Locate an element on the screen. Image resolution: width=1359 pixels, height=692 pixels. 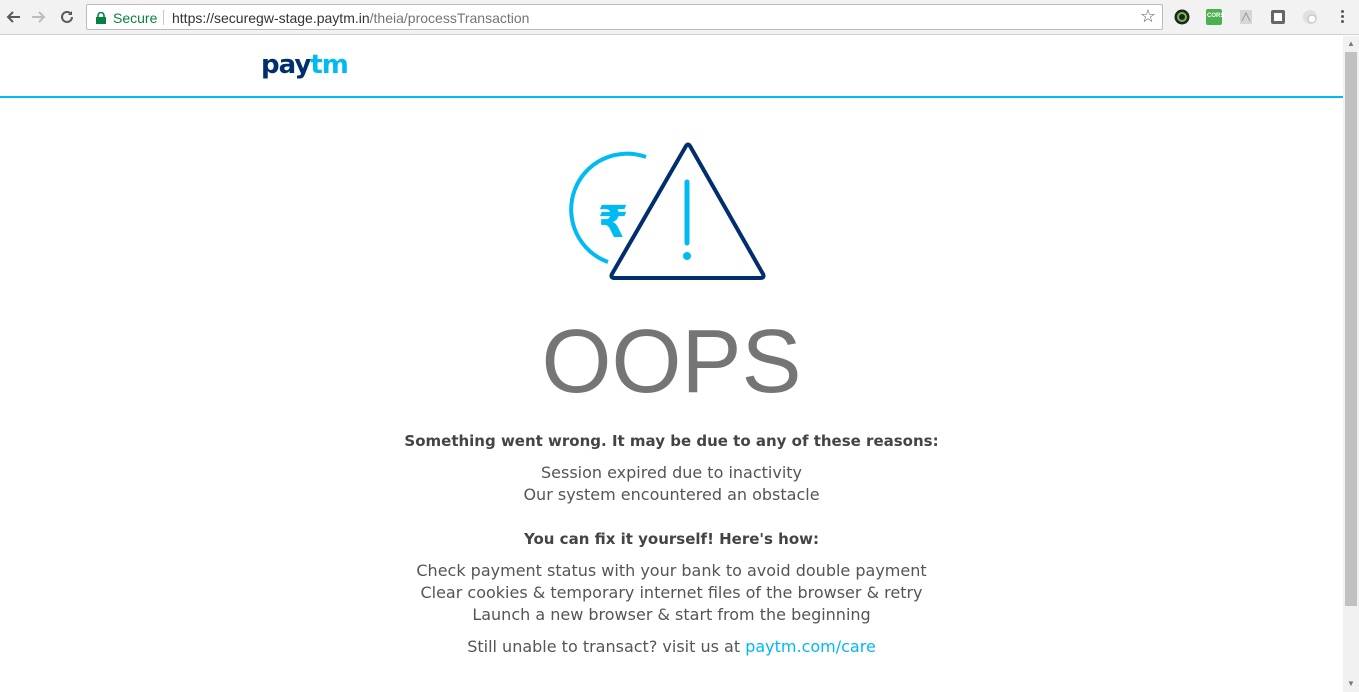
forward-arrow-icon is located at coordinates (39, 17).